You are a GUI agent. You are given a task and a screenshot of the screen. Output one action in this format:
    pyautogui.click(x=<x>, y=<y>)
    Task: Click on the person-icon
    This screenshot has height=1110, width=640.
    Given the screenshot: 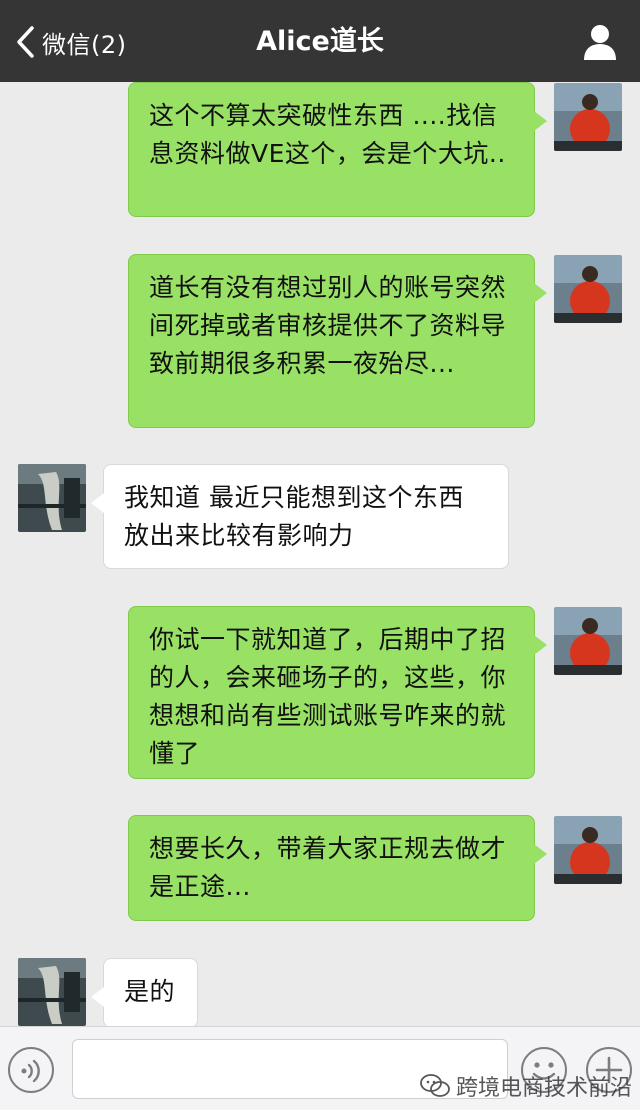 What is the action you would take?
    pyautogui.click(x=600, y=42)
    